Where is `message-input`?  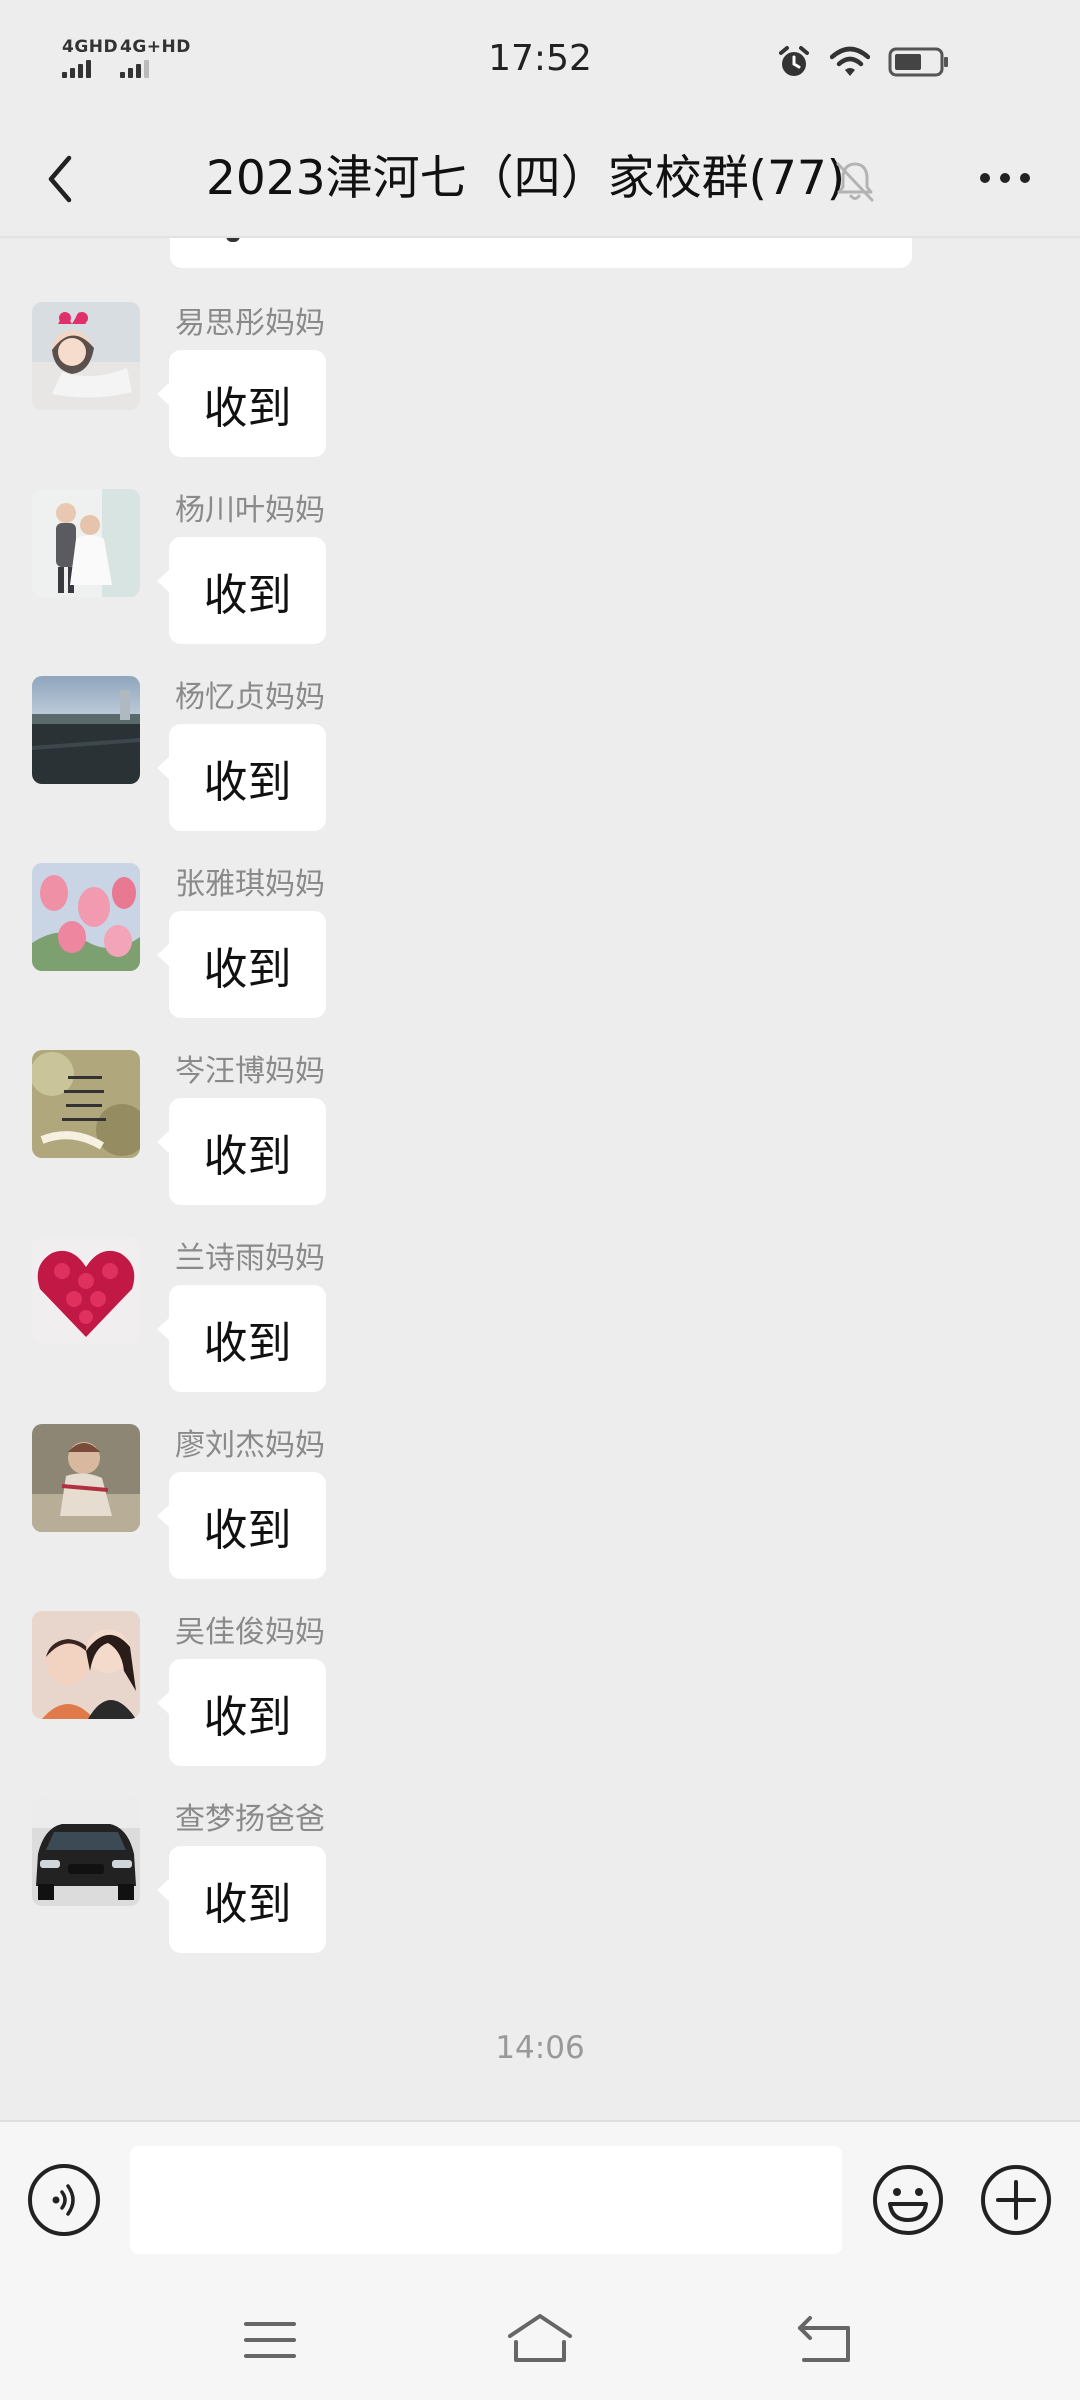 message-input is located at coordinates (486, 2200).